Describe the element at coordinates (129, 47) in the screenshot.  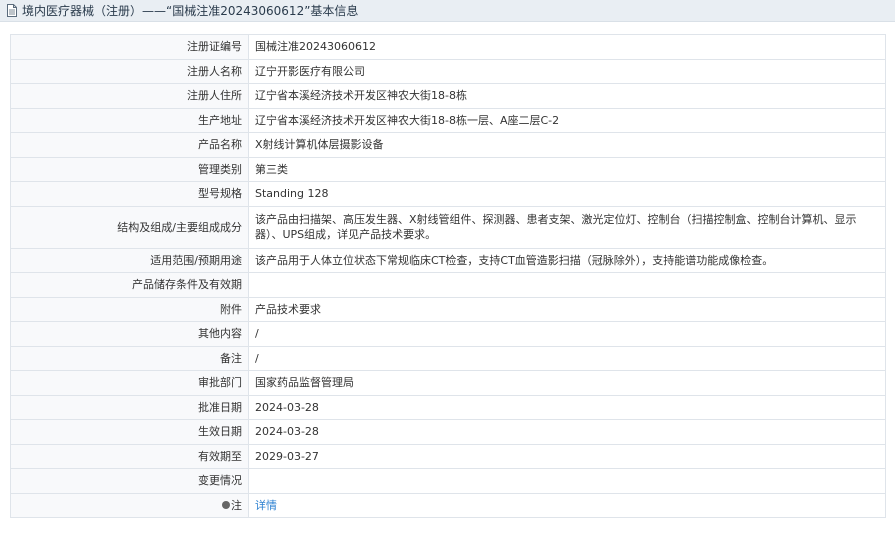
I see `row-label: 注册证编号` at that location.